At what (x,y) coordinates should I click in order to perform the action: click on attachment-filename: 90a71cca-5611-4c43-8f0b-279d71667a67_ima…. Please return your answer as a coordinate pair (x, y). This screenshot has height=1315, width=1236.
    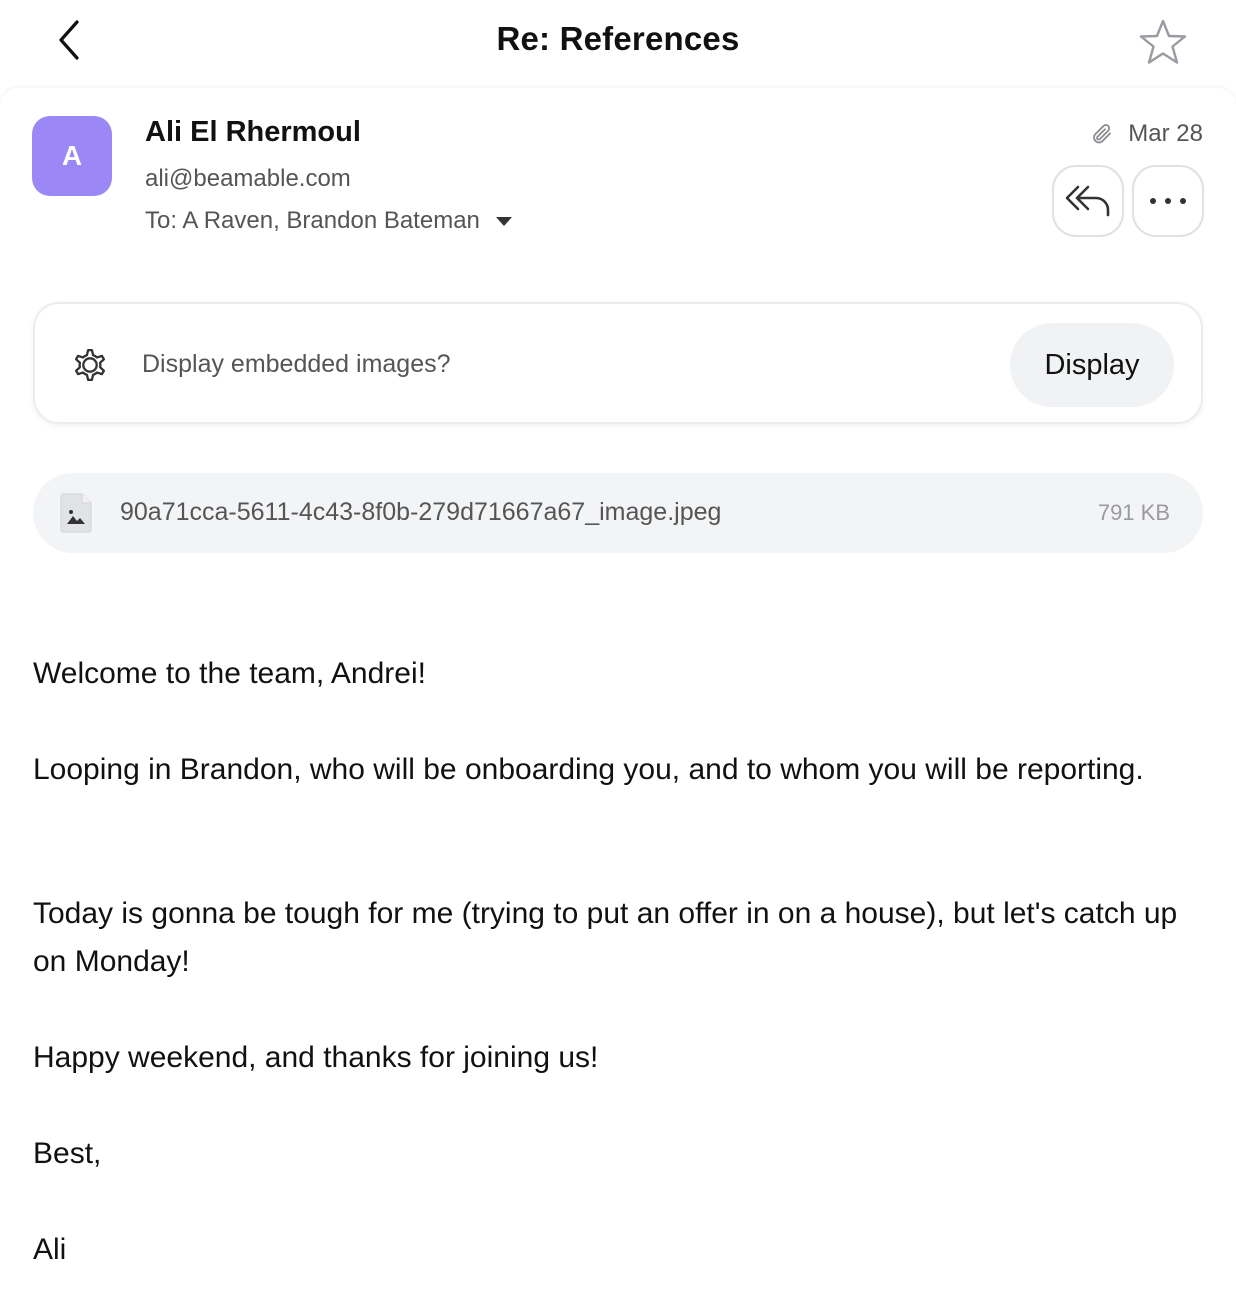
    Looking at the image, I should click on (421, 512).